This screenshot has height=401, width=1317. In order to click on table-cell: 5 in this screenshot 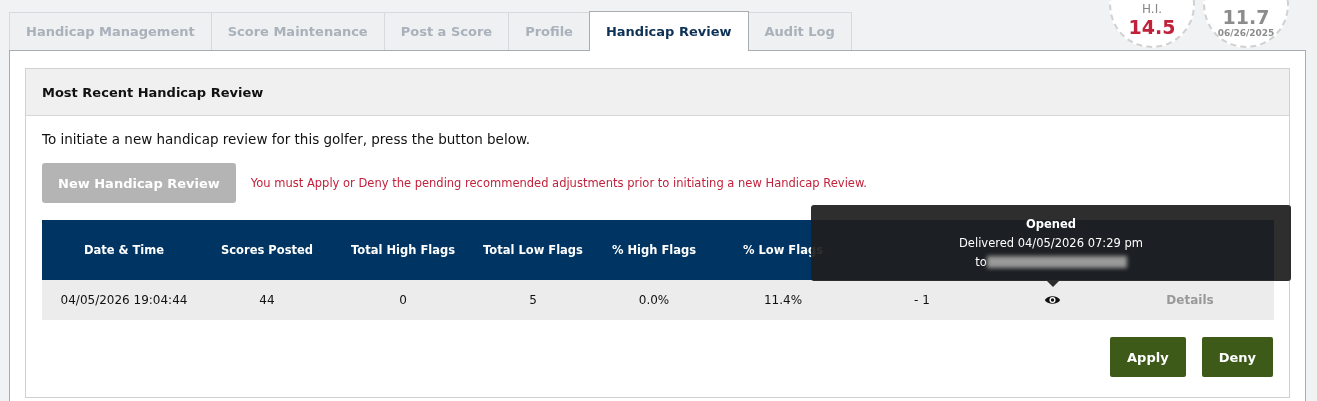, I will do `click(533, 300)`.